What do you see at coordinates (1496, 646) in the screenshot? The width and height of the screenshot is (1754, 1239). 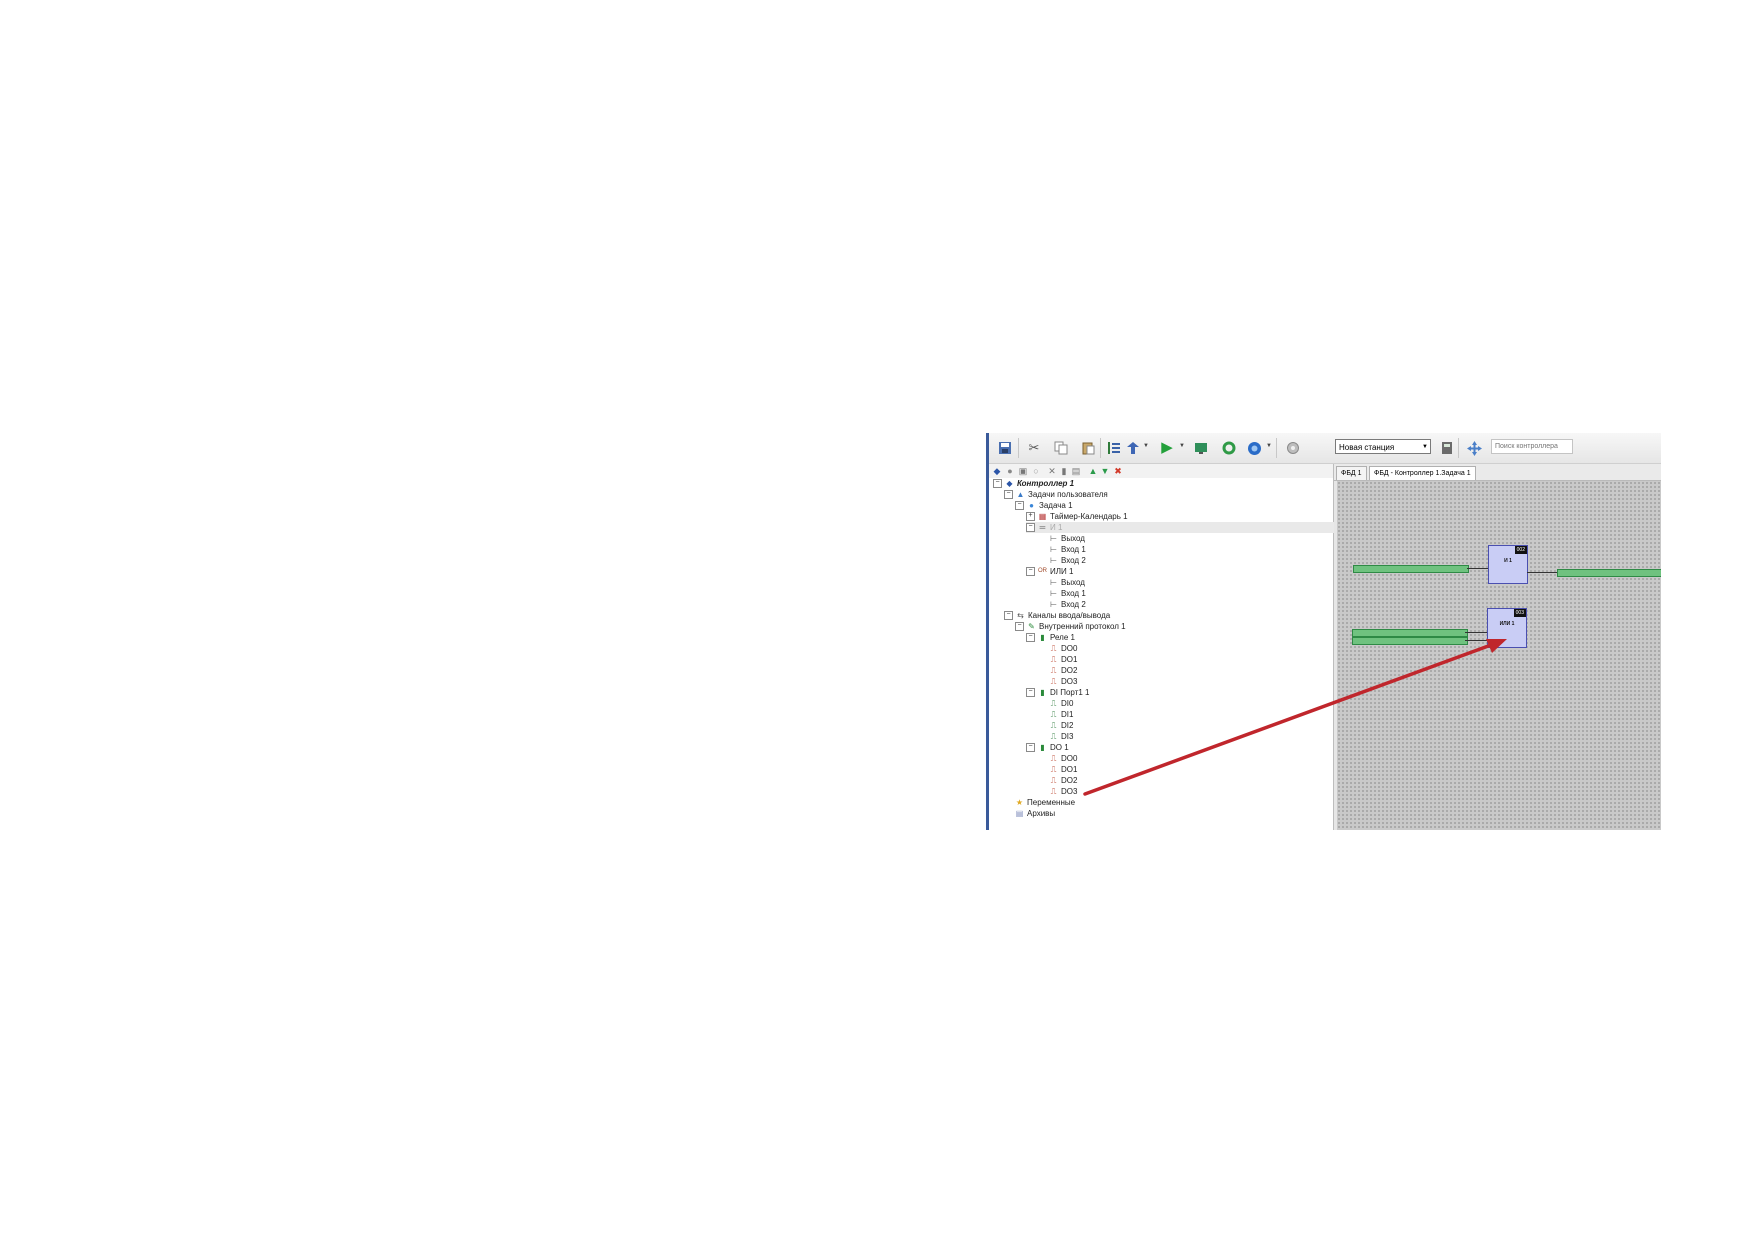 I see `arrow-head` at bounding box center [1496, 646].